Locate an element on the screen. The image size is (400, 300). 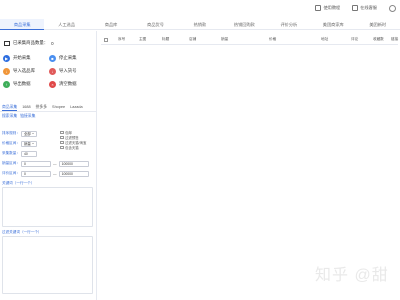
include-tmall-label: 包含天猫 is located at coordinates (72, 148).